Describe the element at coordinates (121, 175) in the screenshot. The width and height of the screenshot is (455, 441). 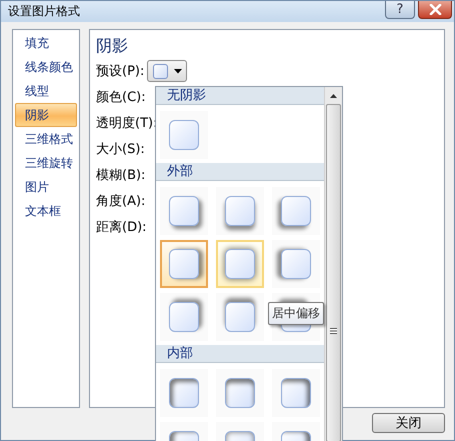
I see `field-label: 模糊(B):` at that location.